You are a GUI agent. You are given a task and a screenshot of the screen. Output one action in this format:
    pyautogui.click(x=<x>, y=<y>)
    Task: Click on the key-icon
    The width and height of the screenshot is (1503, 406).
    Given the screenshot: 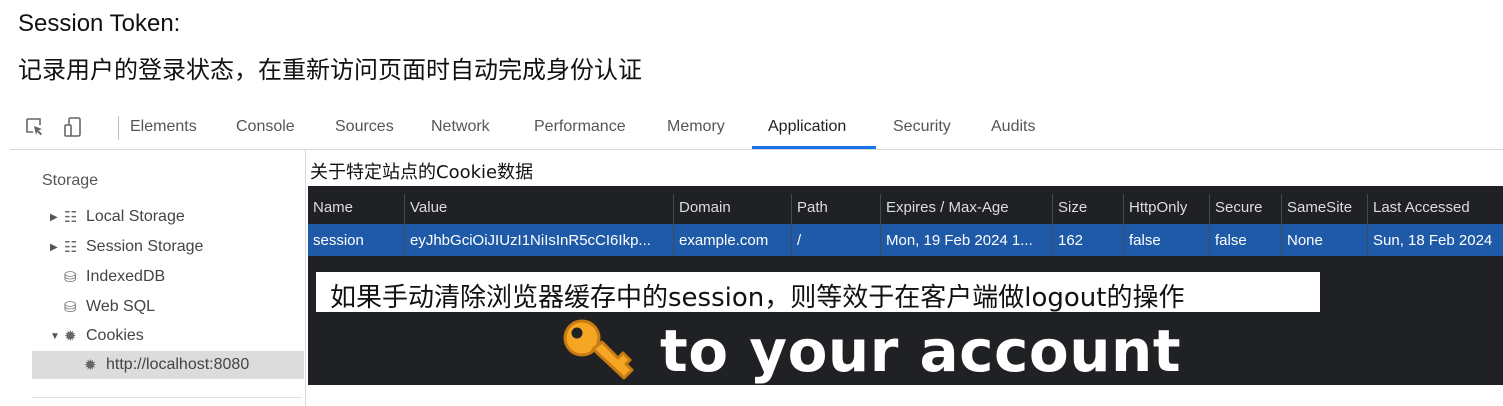 What is the action you would take?
    pyautogui.click(x=598, y=351)
    